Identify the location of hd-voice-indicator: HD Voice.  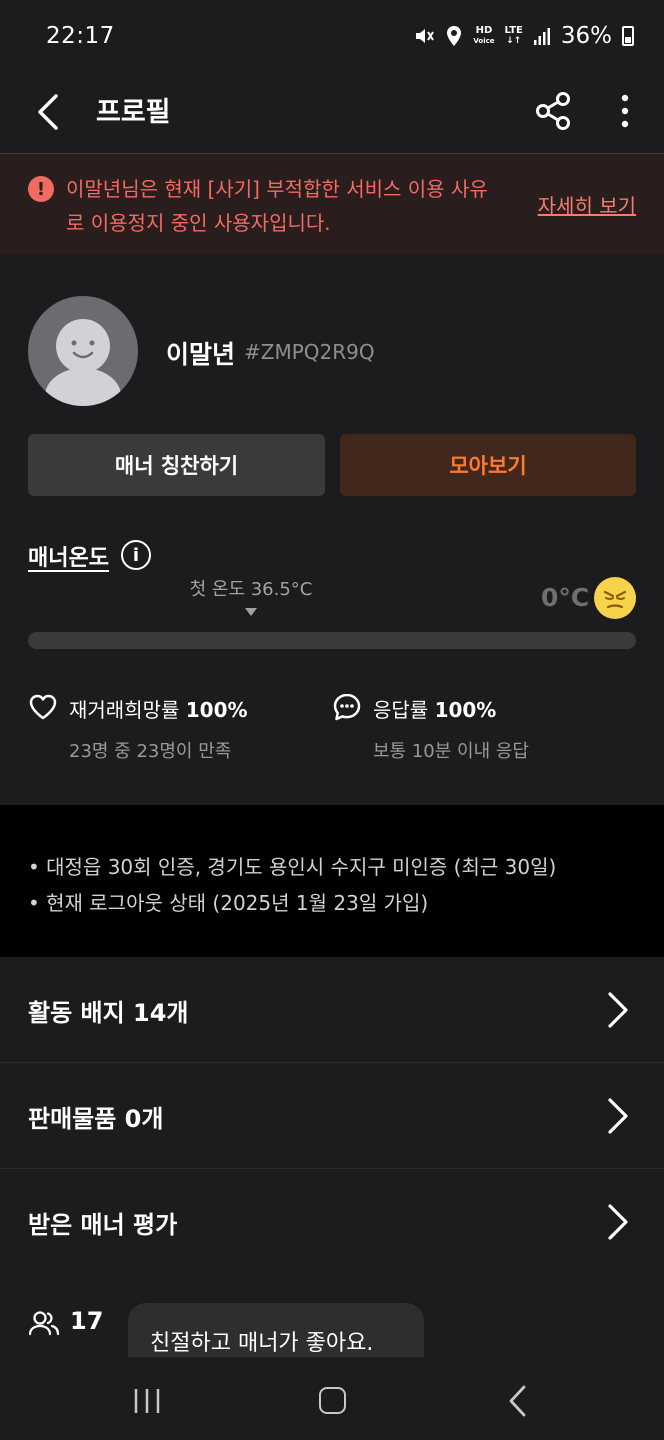
(484, 35).